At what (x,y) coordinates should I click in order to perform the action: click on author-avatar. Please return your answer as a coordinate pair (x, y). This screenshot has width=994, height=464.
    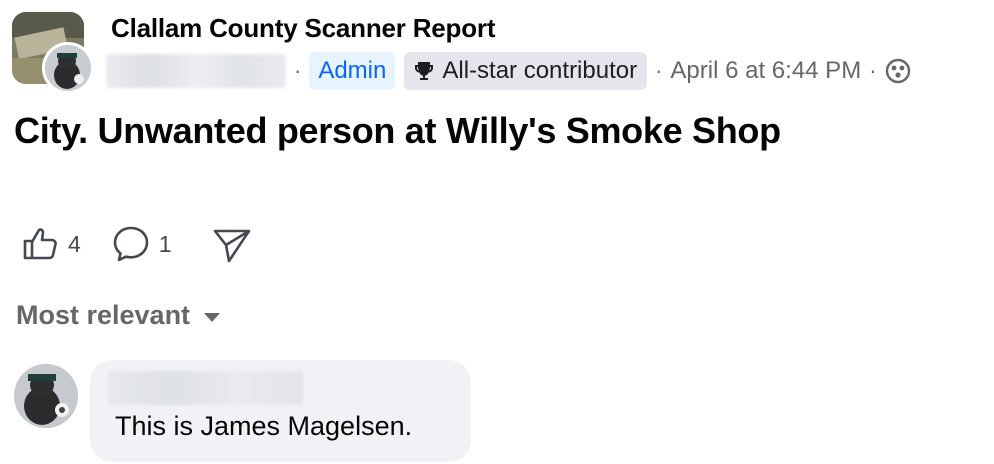
    Looking at the image, I should click on (68, 68).